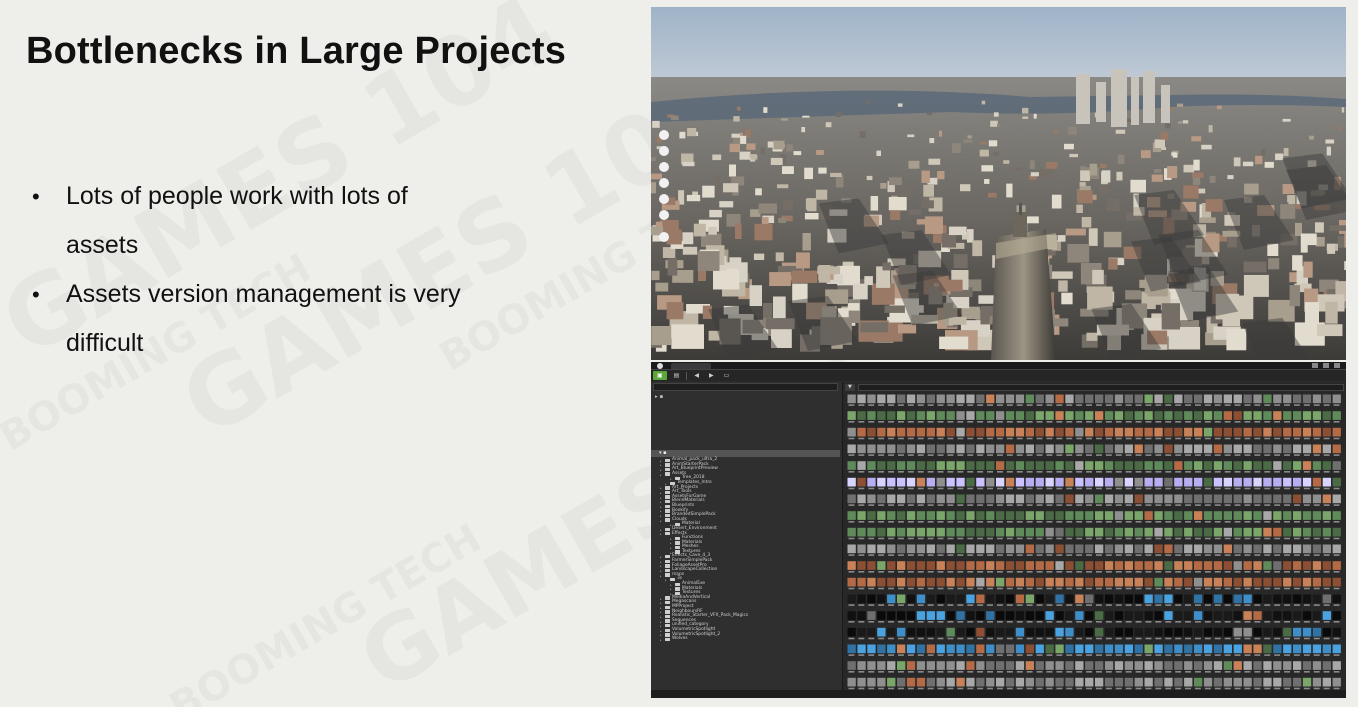 This screenshot has height=707, width=1358. I want to click on asset-search-input, so click(1100, 387).